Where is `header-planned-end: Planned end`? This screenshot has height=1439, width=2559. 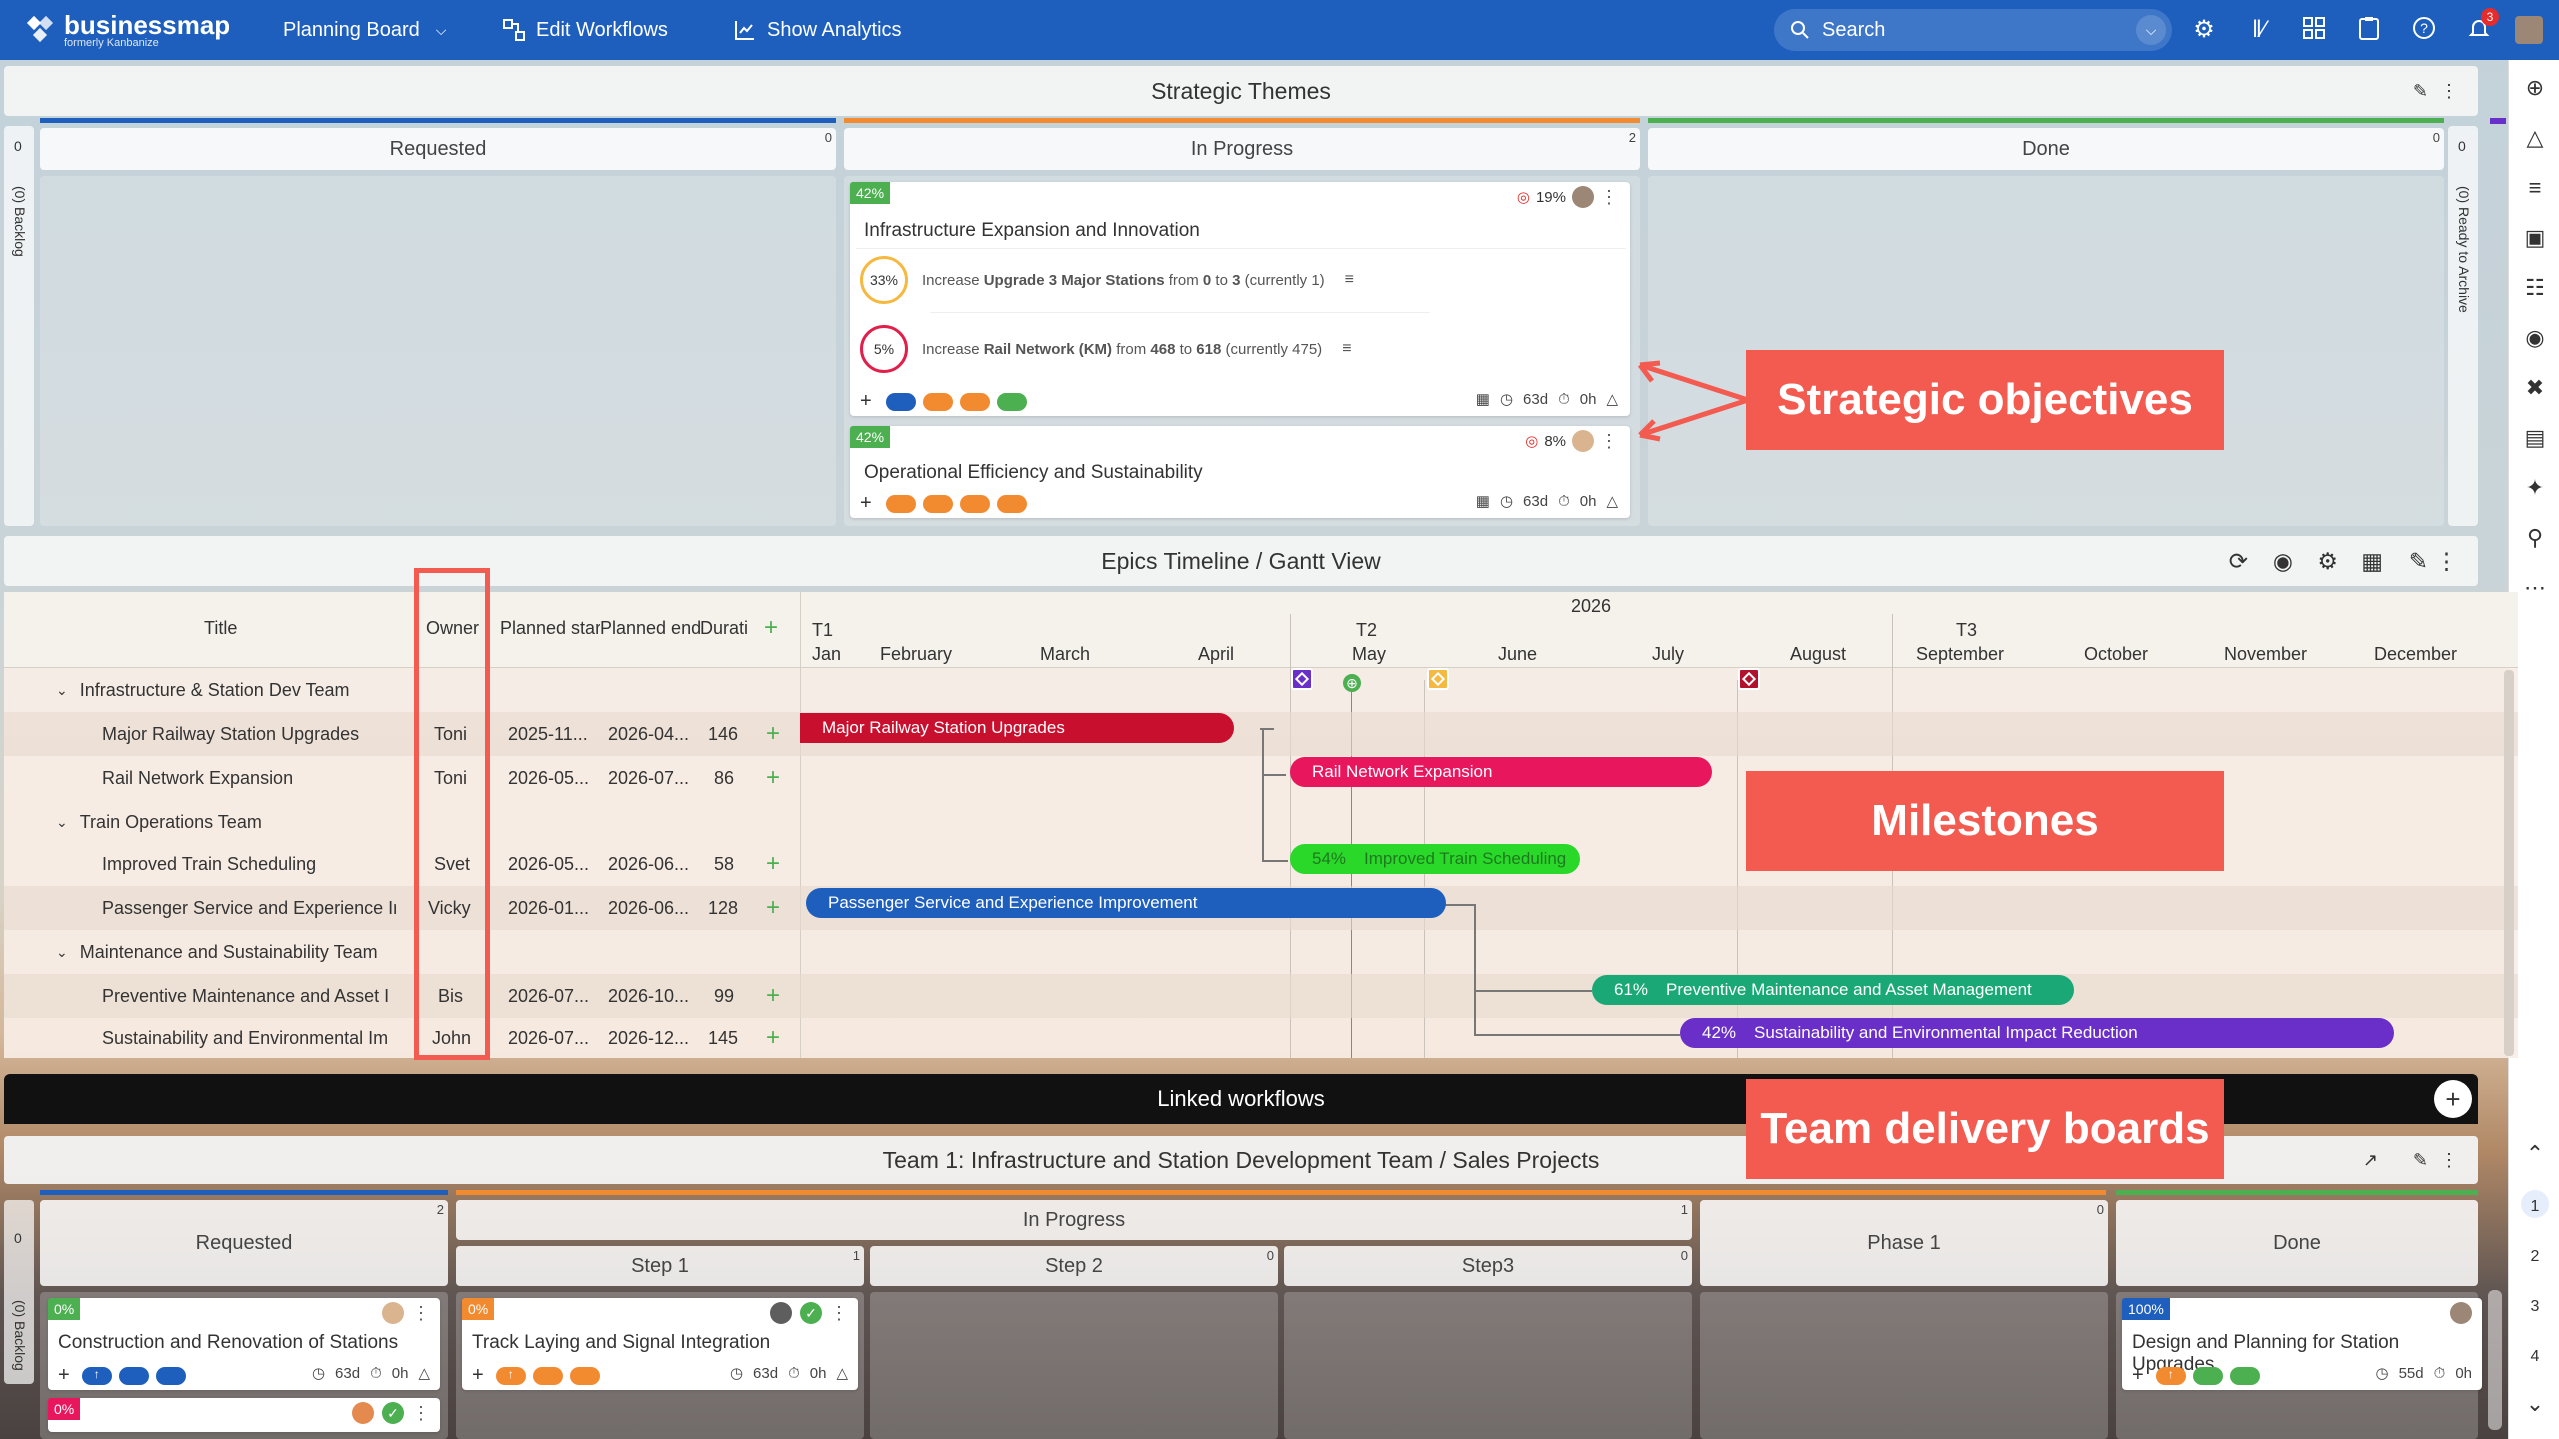 header-planned-end: Planned end is located at coordinates (650, 628).